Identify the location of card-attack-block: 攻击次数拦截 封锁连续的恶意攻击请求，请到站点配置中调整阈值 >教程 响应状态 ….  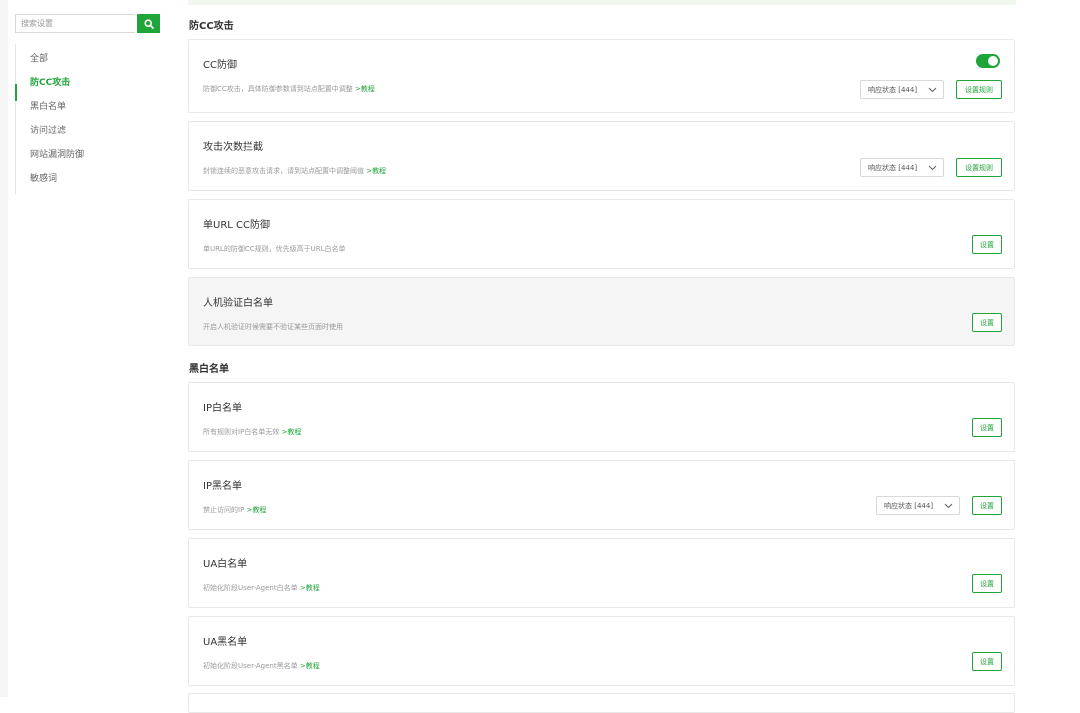
(601, 156).